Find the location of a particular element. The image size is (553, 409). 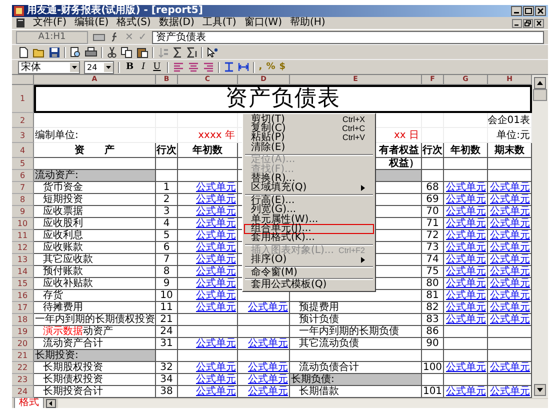

number-format-button: $ is located at coordinates (282, 67).